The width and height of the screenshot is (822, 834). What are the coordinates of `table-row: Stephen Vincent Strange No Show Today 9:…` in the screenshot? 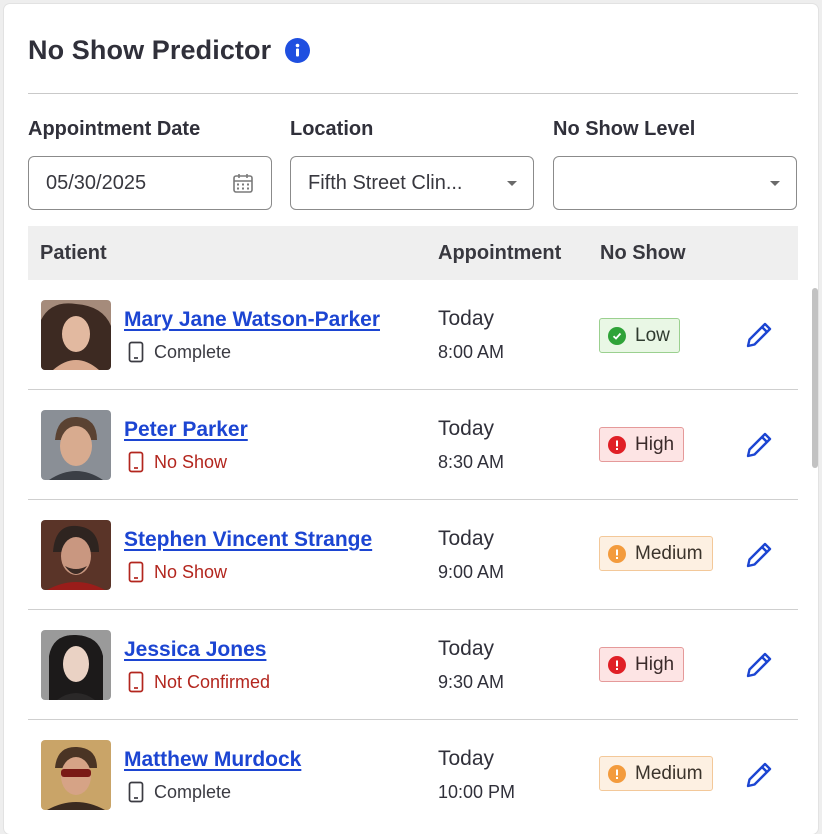 It's located at (413, 555).